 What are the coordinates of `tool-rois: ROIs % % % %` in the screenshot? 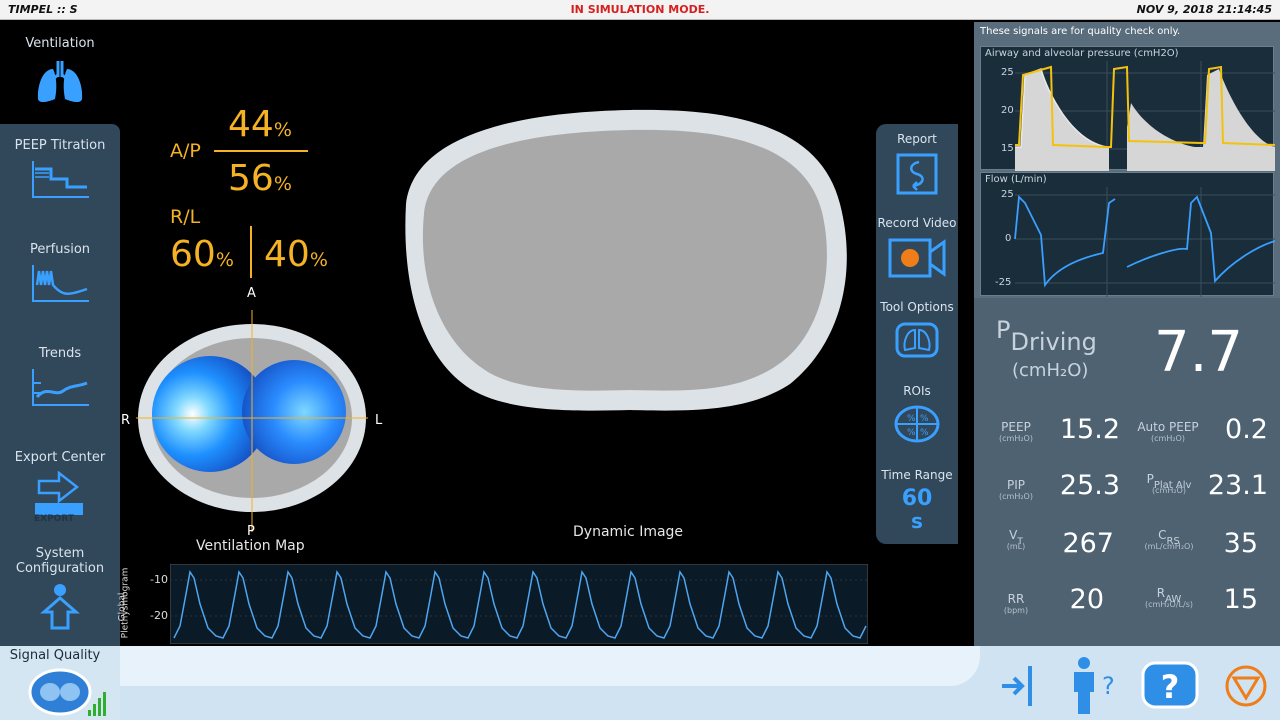 It's located at (917, 414).